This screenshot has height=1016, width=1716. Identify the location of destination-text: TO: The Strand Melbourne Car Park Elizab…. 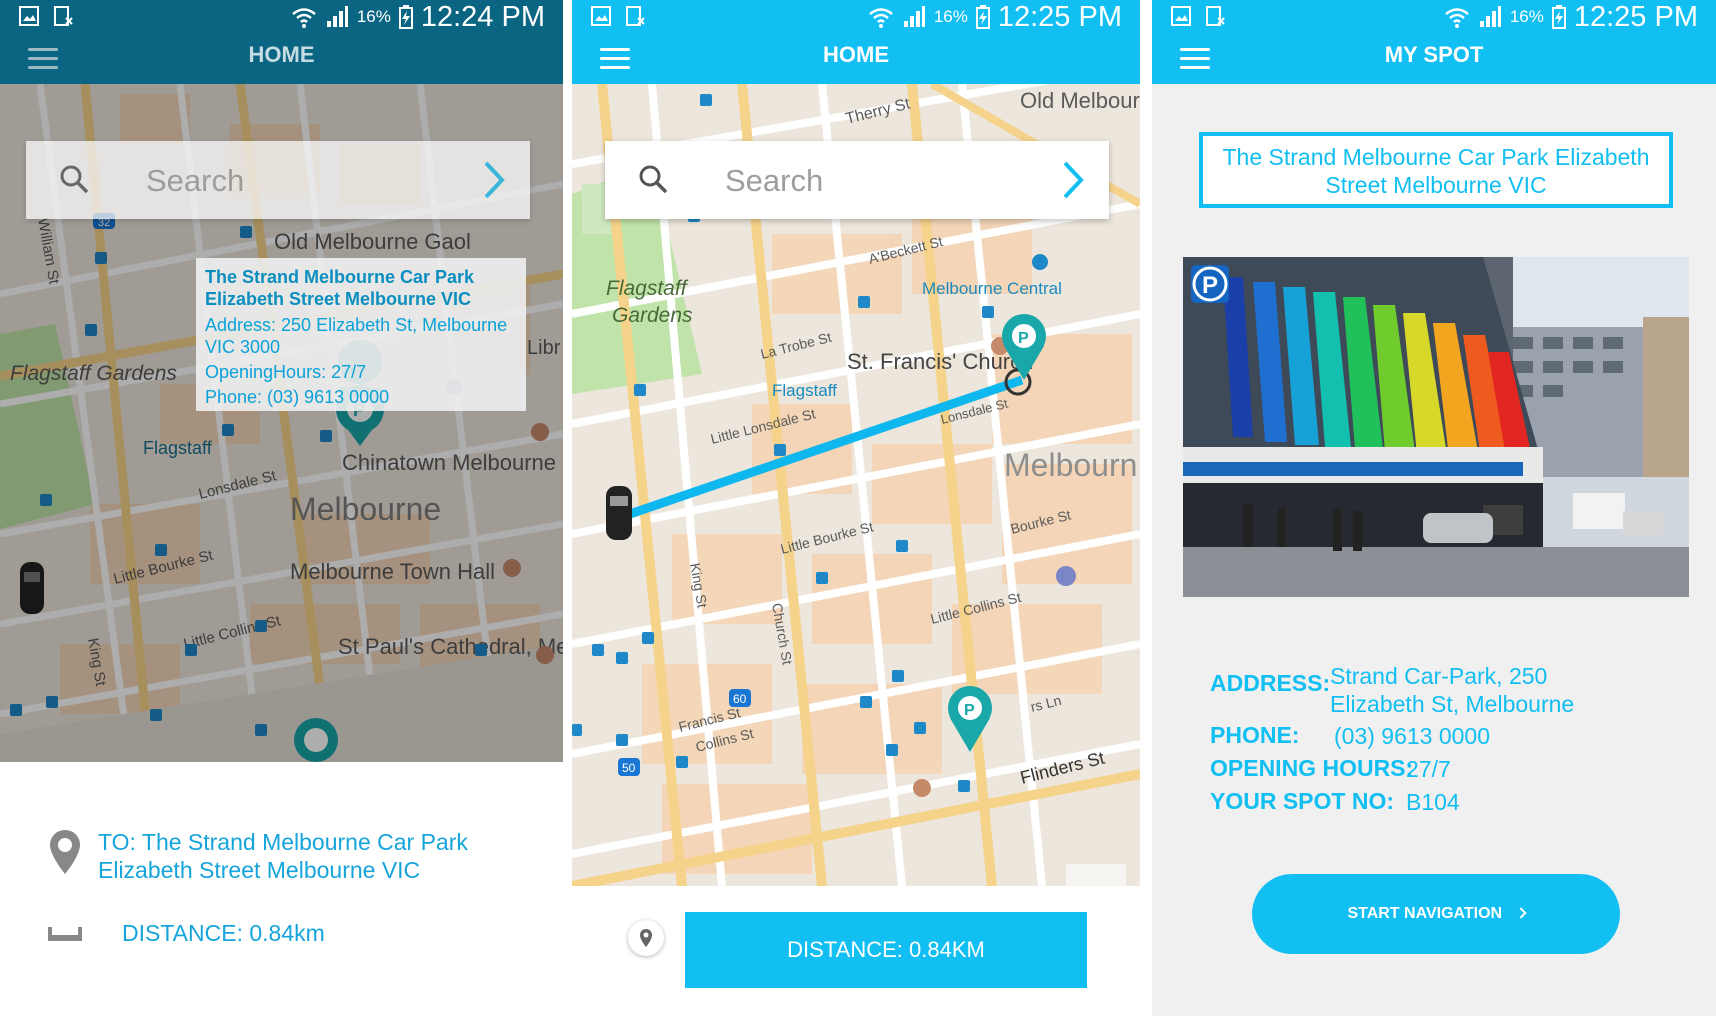
(283, 856).